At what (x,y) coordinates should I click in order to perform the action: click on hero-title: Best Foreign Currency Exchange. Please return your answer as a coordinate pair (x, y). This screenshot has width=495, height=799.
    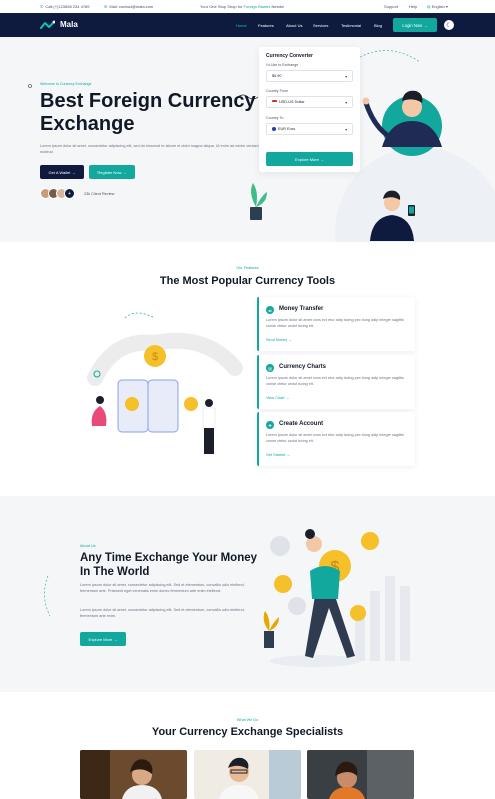
    Looking at the image, I should click on (148, 112).